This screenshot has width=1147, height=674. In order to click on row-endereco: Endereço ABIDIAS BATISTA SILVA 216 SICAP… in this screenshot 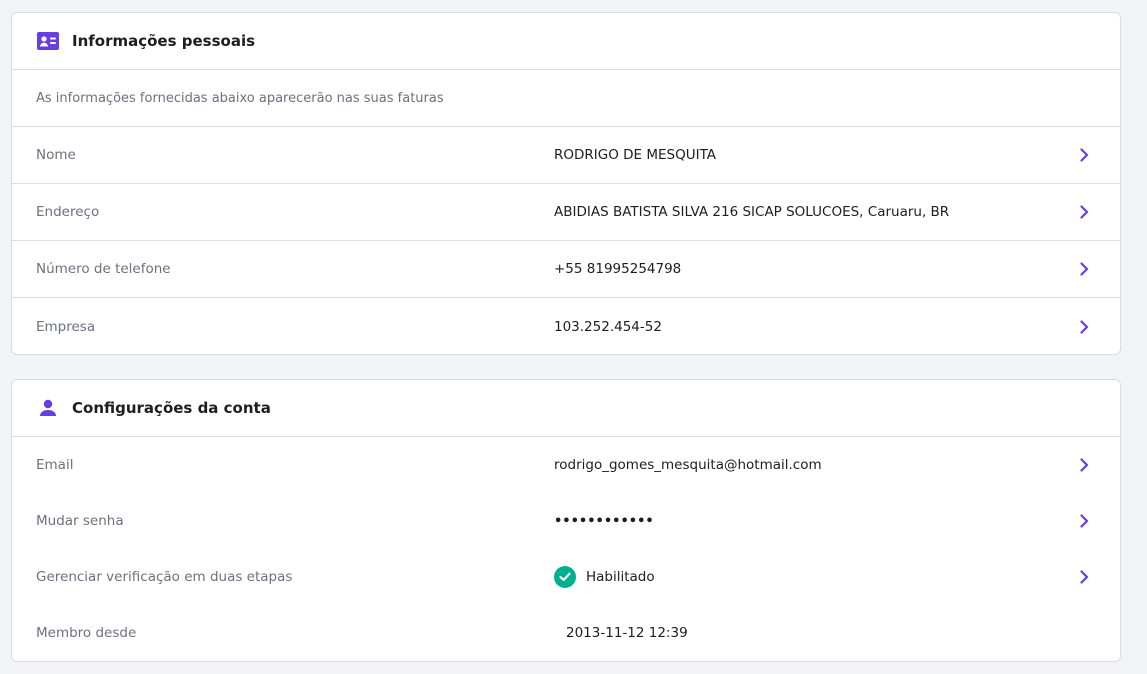, I will do `click(566, 212)`.